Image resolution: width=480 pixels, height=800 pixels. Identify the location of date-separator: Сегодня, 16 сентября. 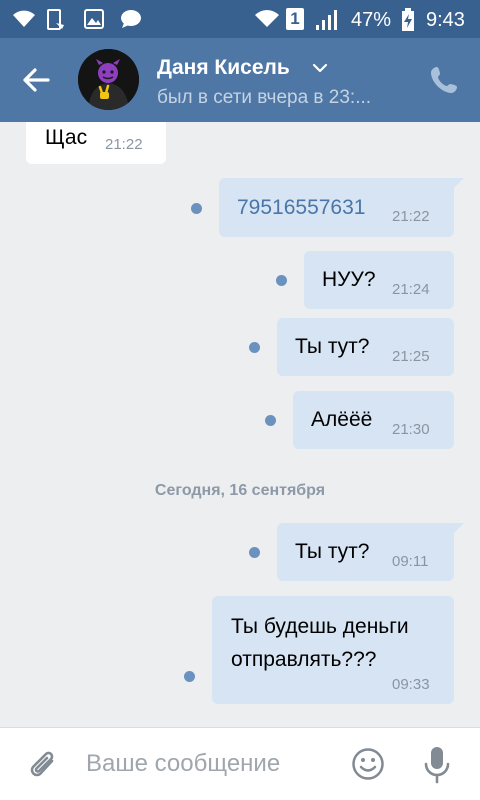
(240, 490).